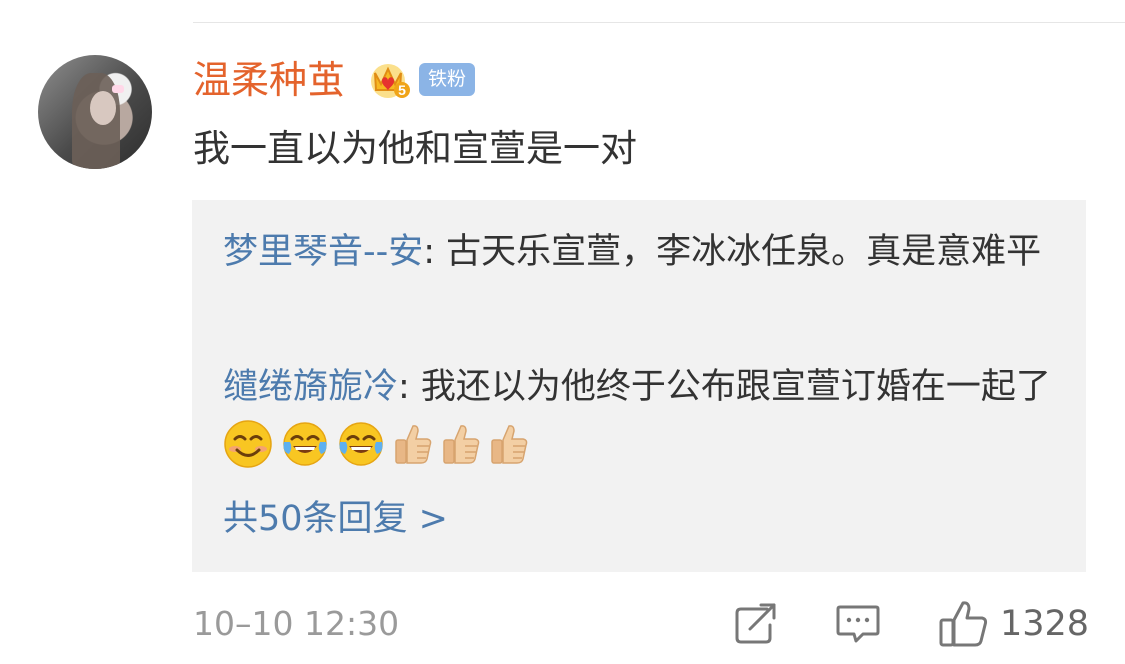  I want to click on share-icon, so click(755, 623).